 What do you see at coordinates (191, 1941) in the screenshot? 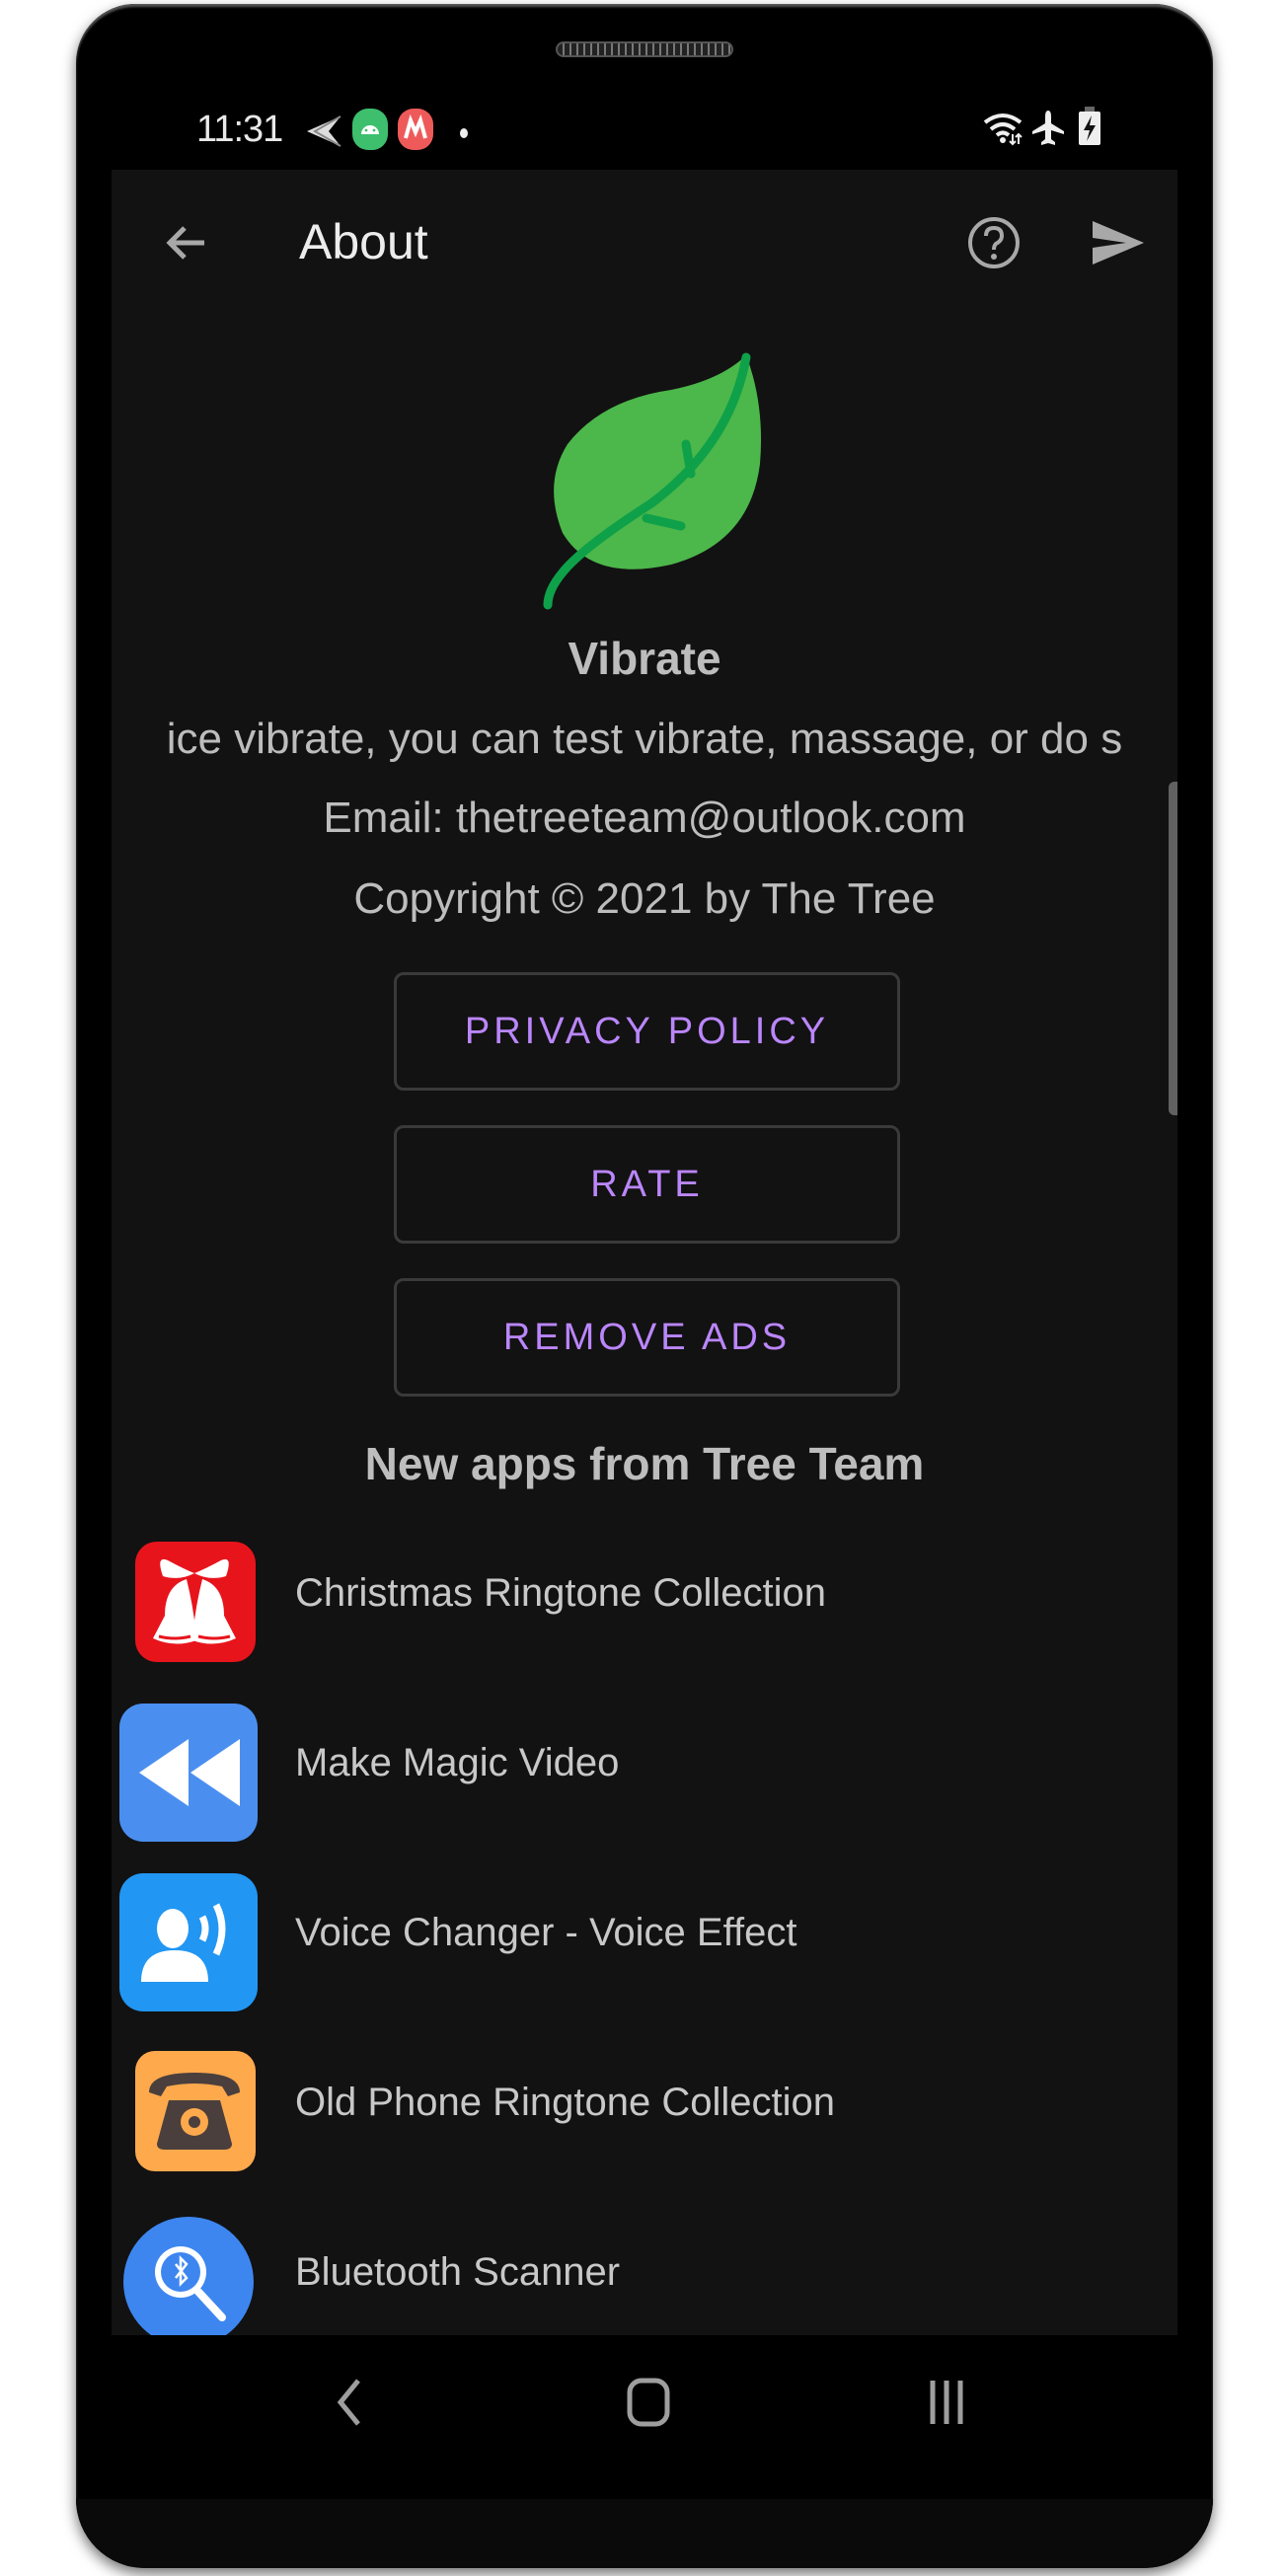
I see `voice-speaker-icon` at bounding box center [191, 1941].